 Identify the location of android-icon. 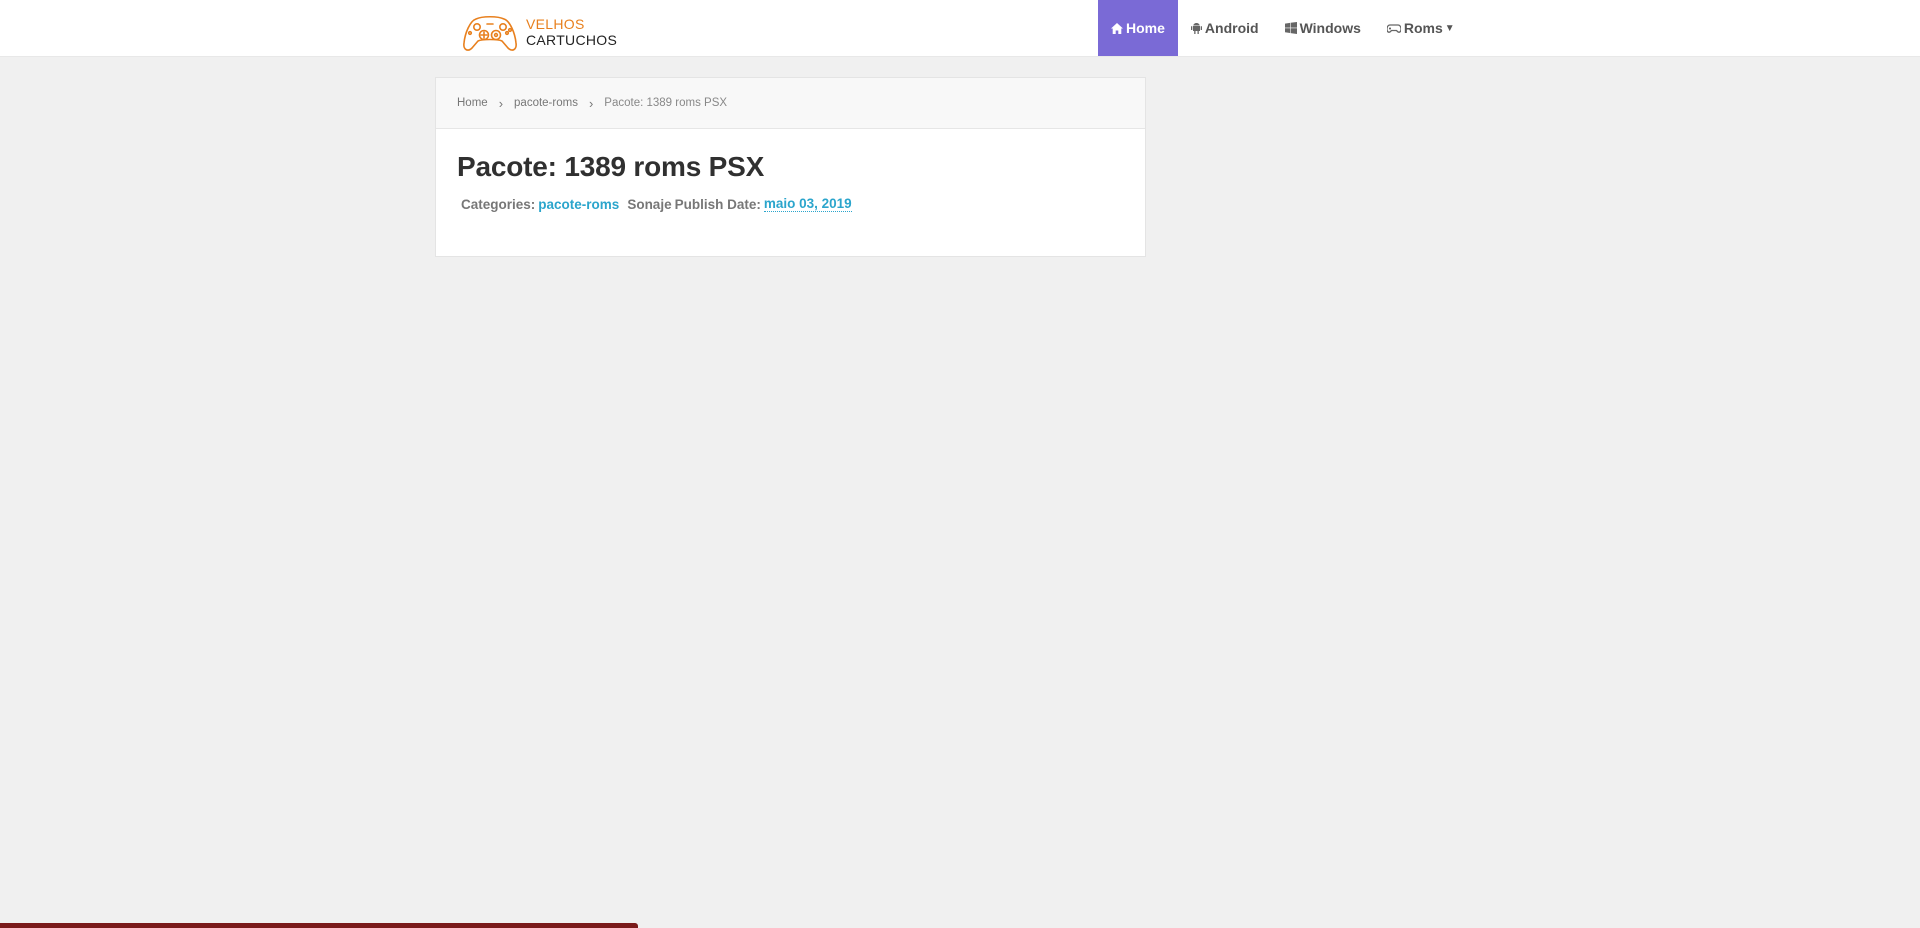
(1196, 28).